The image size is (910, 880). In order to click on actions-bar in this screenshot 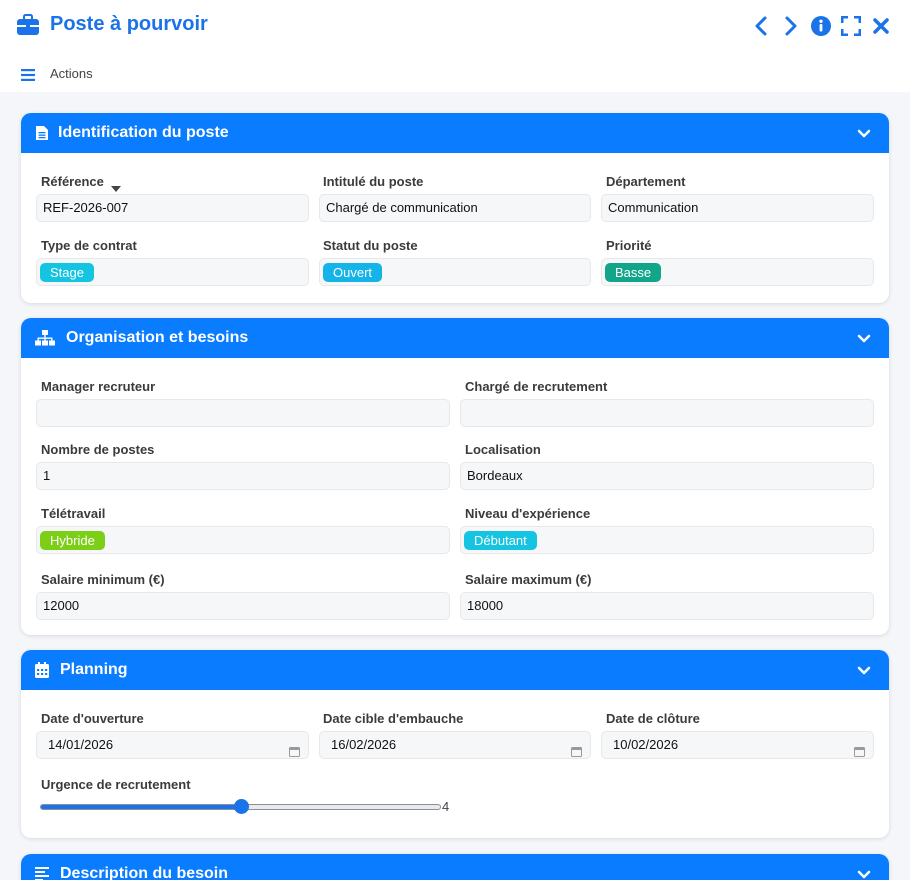, I will do `click(455, 72)`.